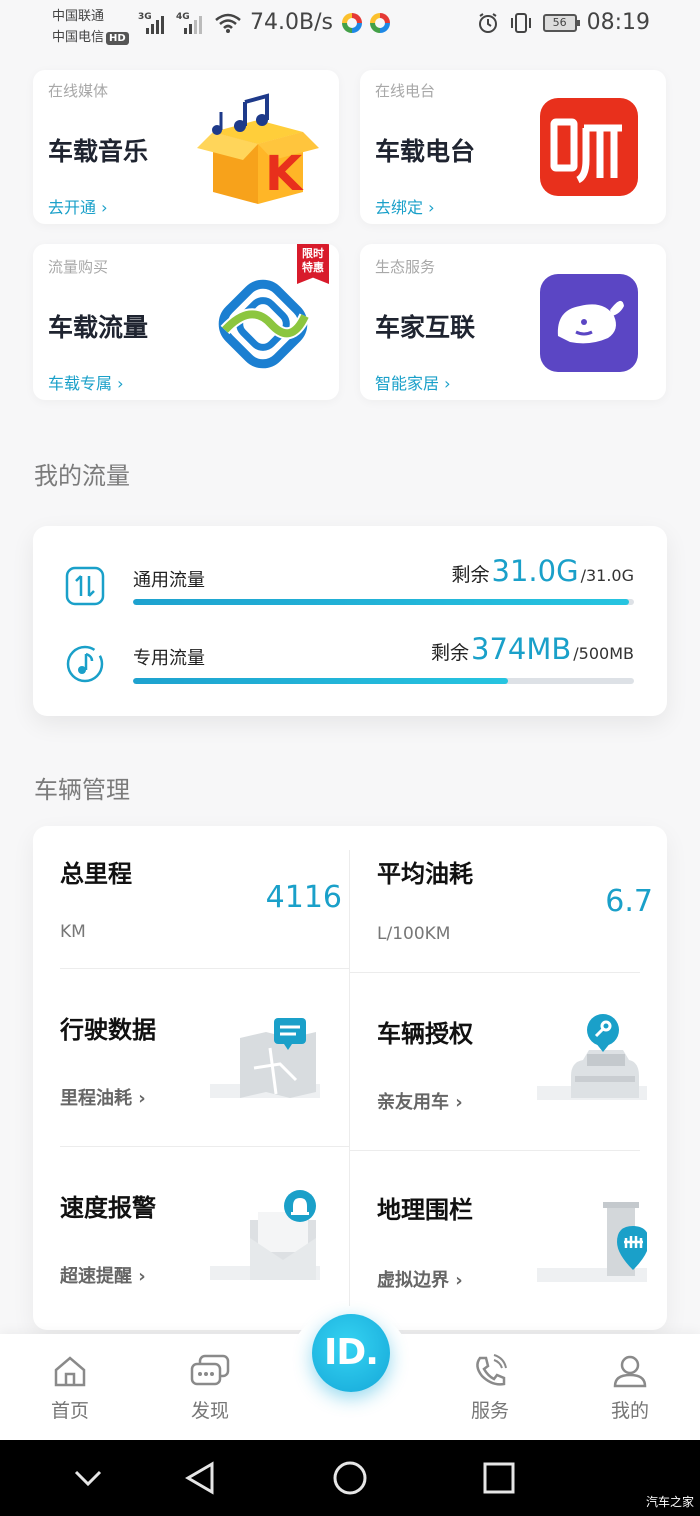 This screenshot has width=700, height=1516. I want to click on data-remaining-value: 374MB, so click(521, 649).